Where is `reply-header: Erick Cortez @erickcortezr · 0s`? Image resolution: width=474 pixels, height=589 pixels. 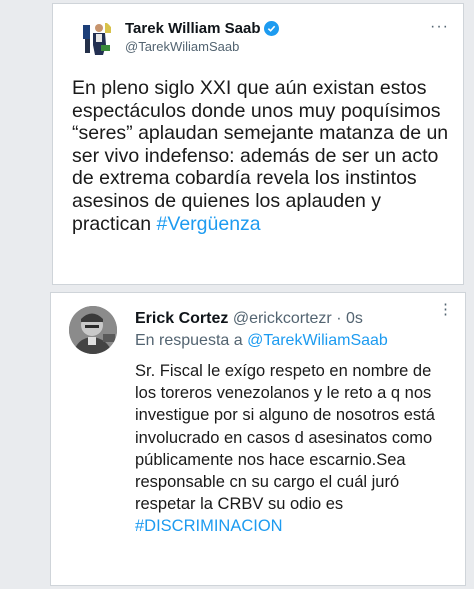 reply-header: Erick Cortez @erickcortezr · 0s is located at coordinates (249, 319).